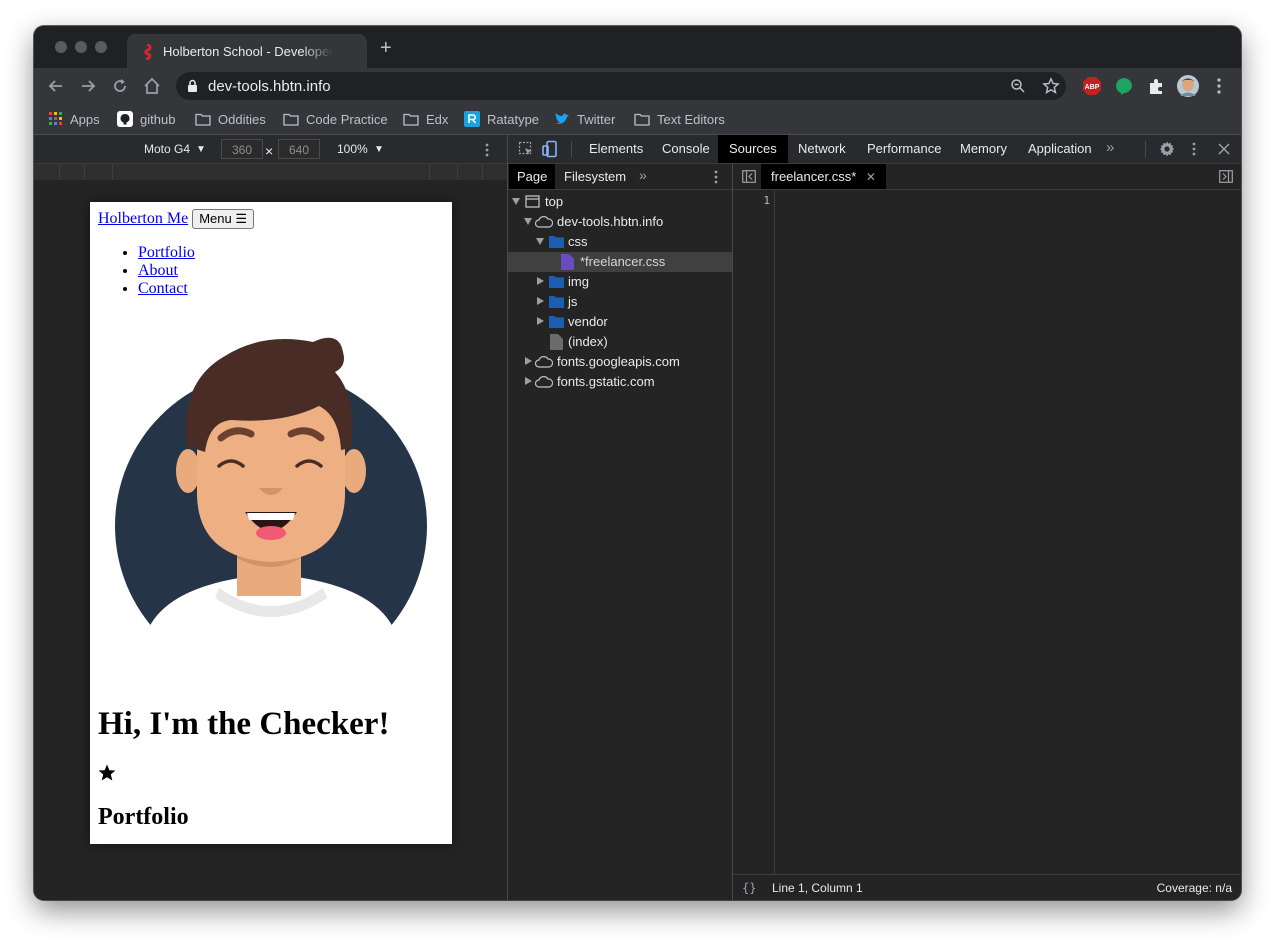  Describe the element at coordinates (983, 149) in the screenshot. I see `tab-memory: Memory` at that location.